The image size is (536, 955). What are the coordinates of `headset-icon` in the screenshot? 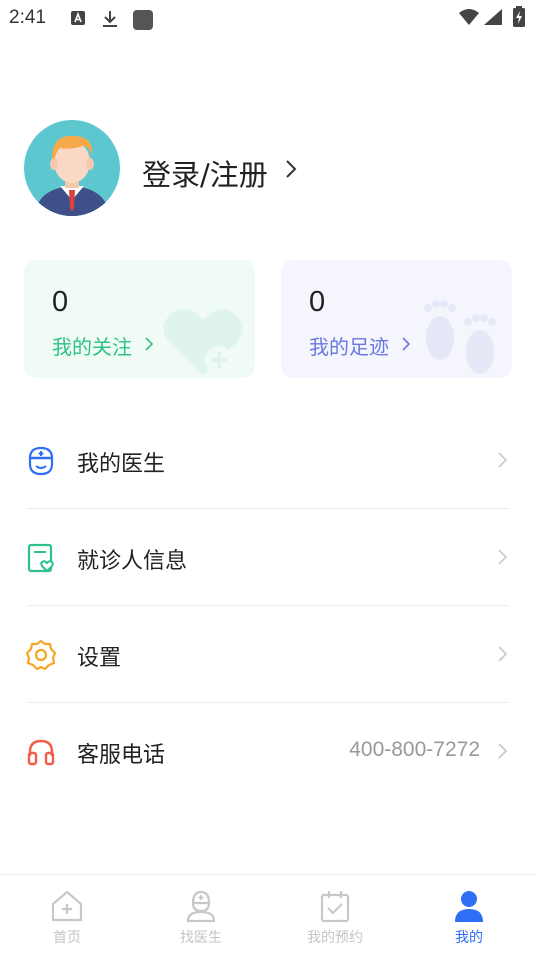 It's located at (41, 752).